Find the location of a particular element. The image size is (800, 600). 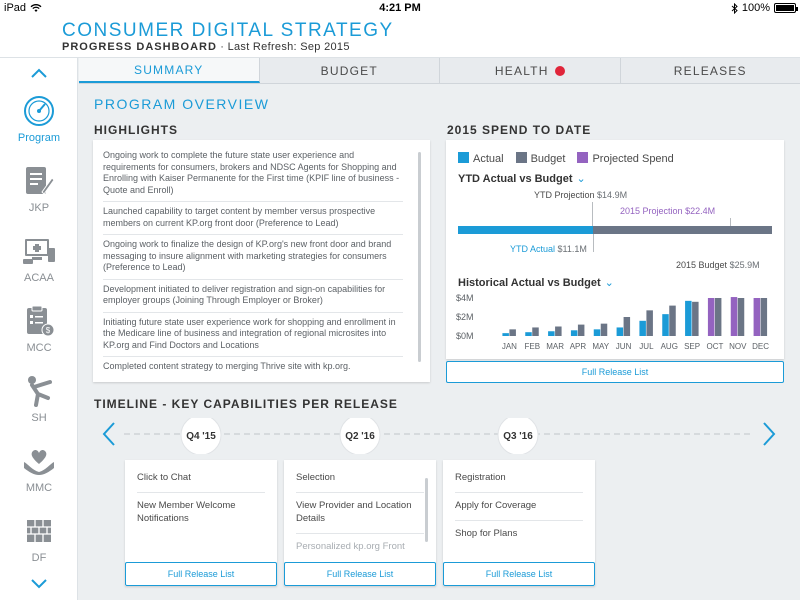

tab-summary: SUMMARY is located at coordinates (169, 70).